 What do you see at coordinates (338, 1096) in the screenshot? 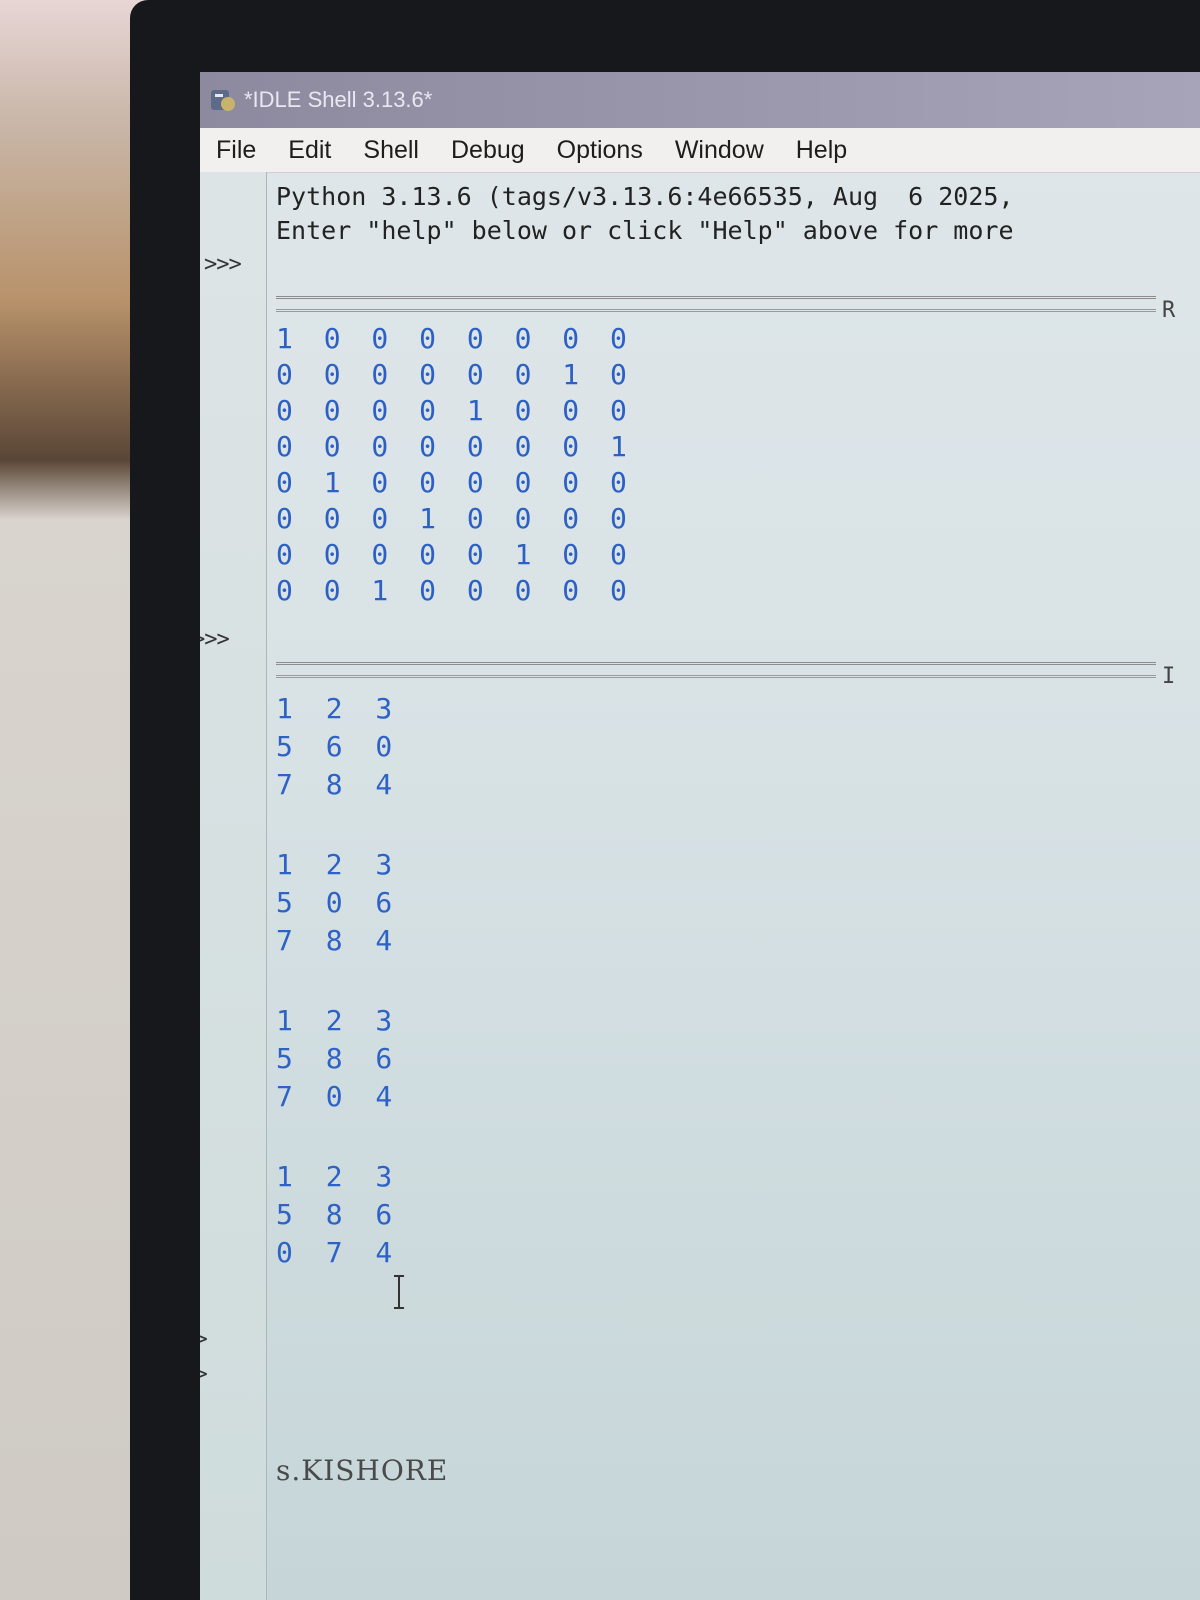
I see `puzzle-row: 7 0 4` at bounding box center [338, 1096].